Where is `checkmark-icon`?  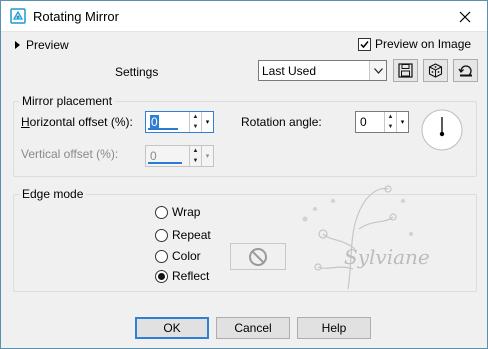 checkmark-icon is located at coordinates (364, 44).